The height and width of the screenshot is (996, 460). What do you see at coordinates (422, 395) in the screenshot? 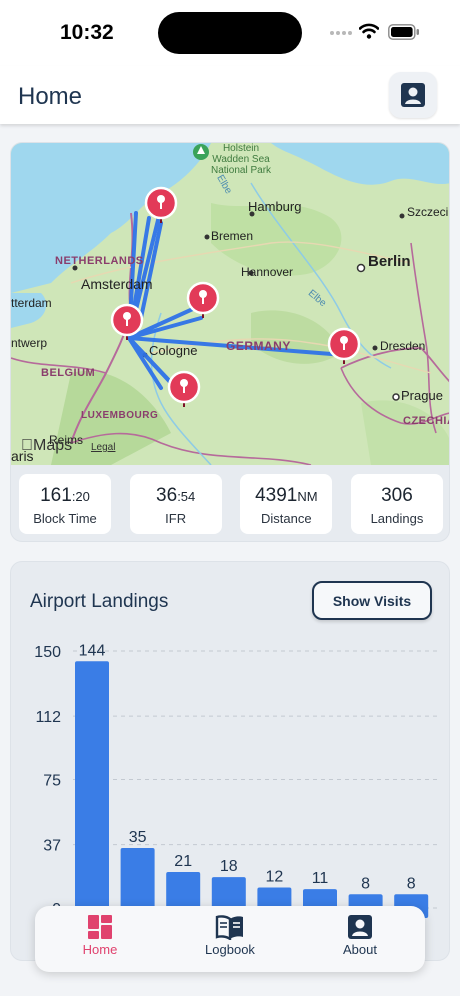
I see `map-label-prague: Prague` at bounding box center [422, 395].